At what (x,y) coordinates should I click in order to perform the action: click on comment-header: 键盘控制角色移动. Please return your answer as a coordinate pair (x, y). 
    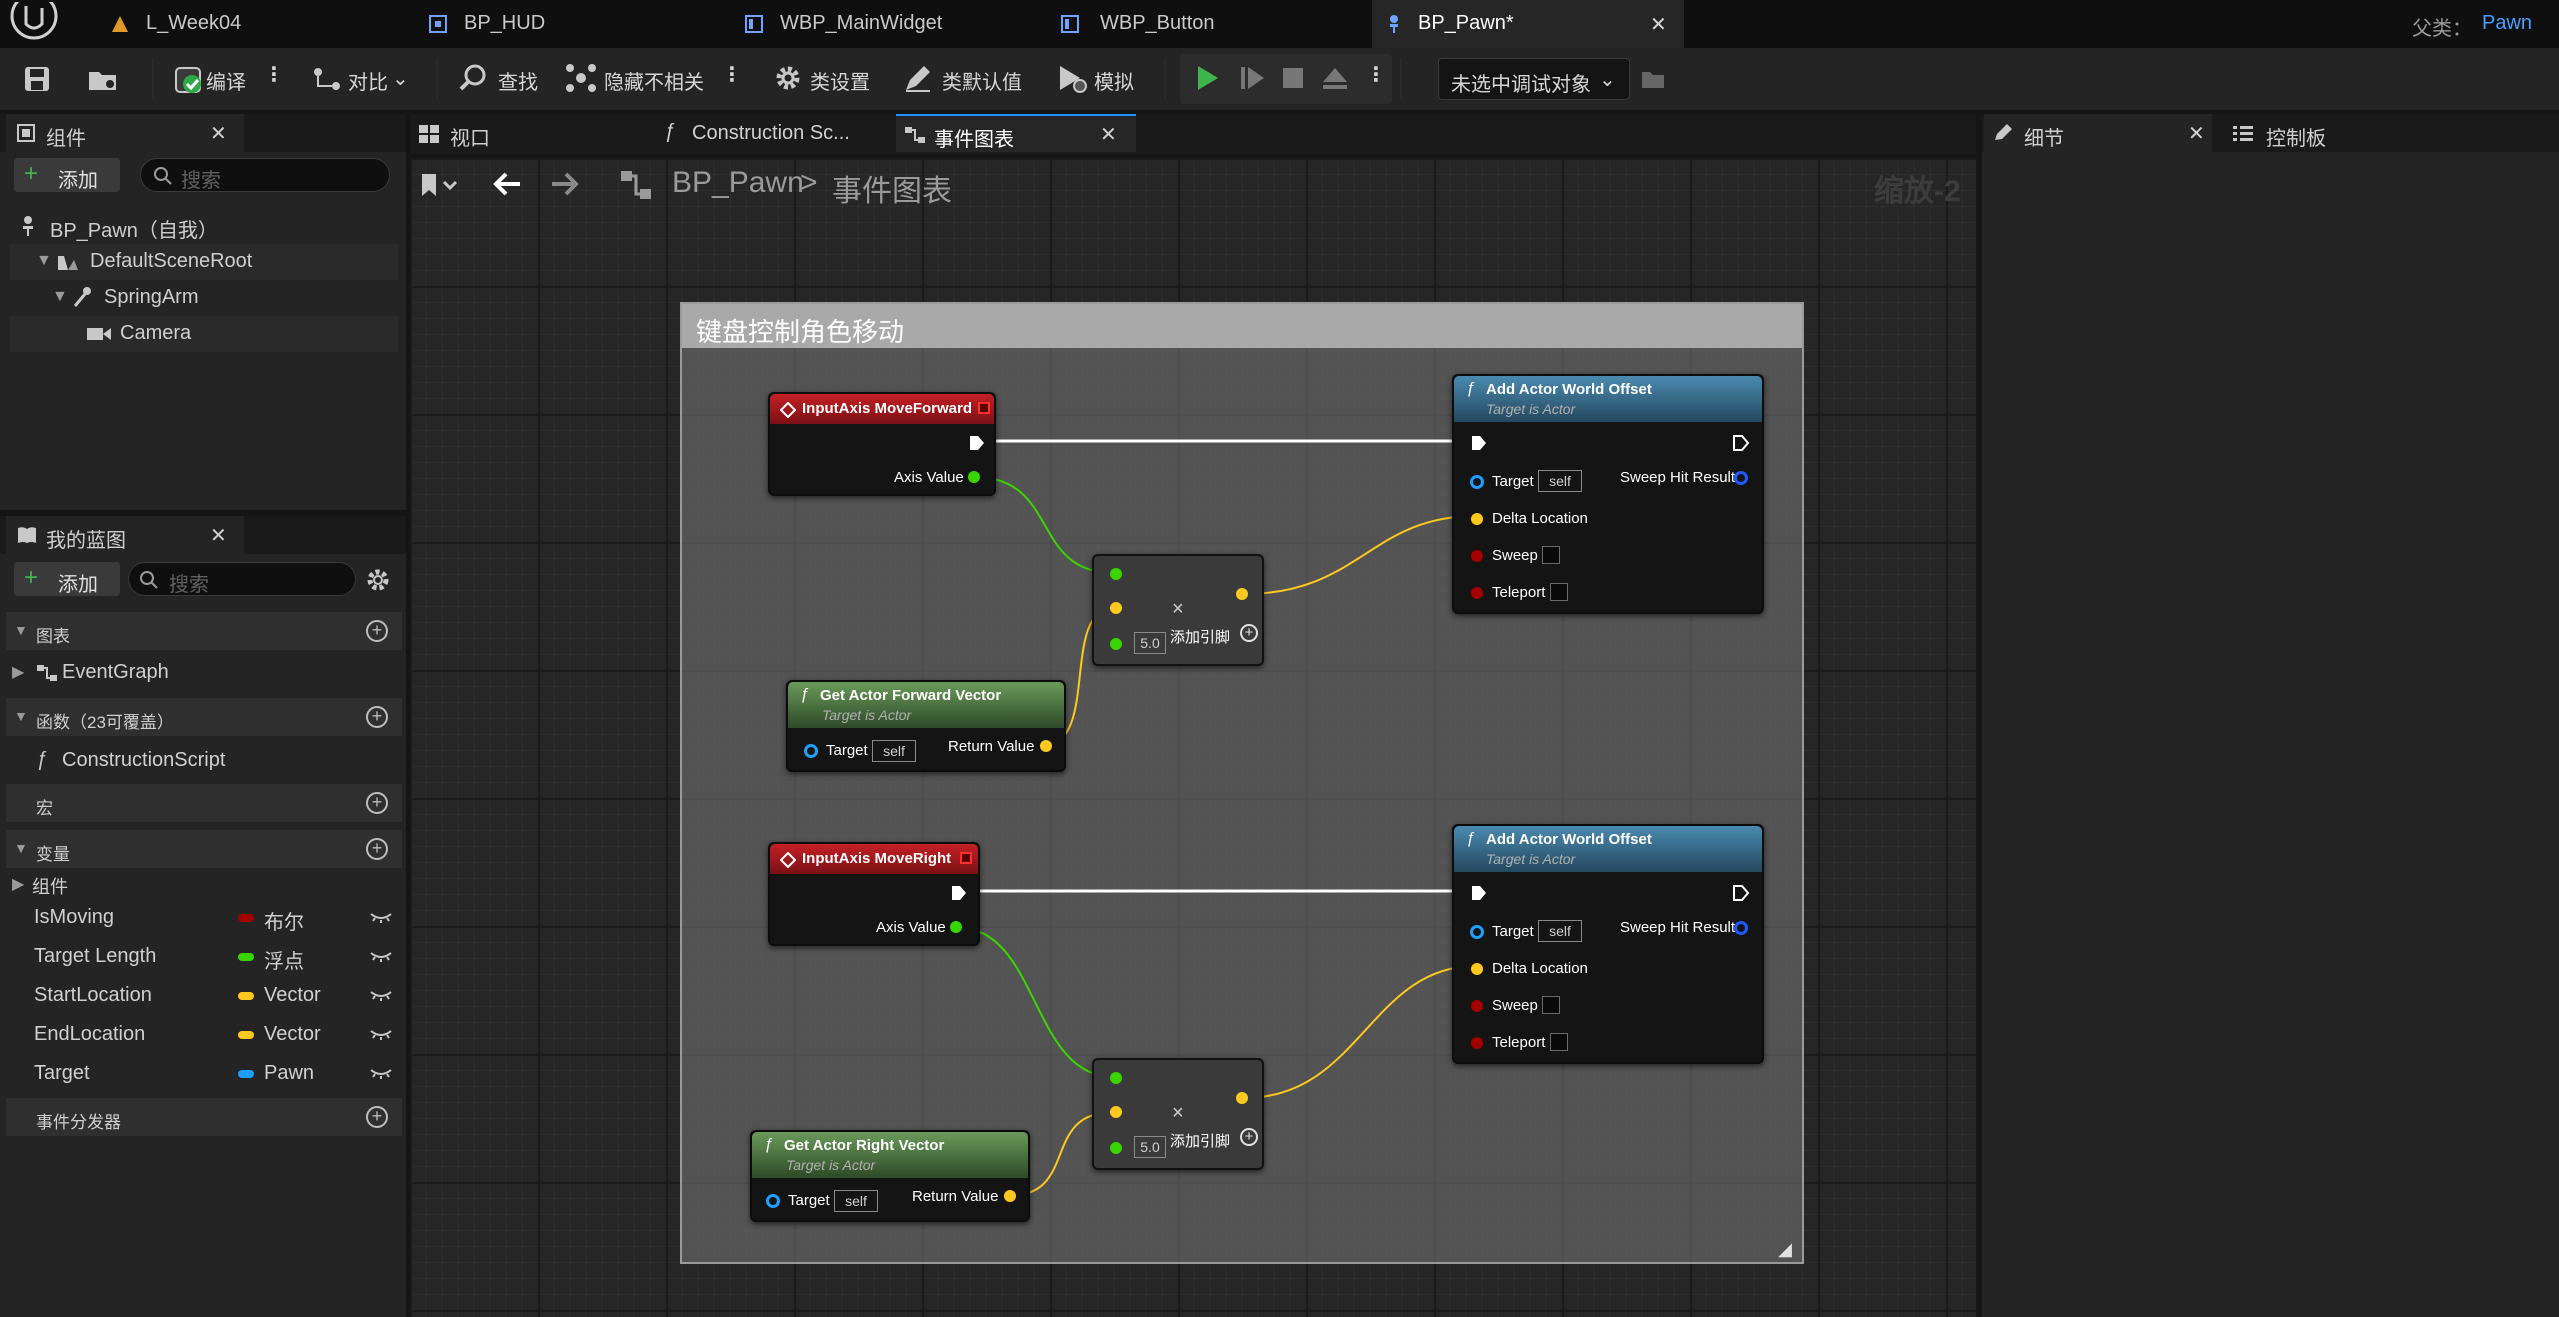
    Looking at the image, I should click on (1242, 326).